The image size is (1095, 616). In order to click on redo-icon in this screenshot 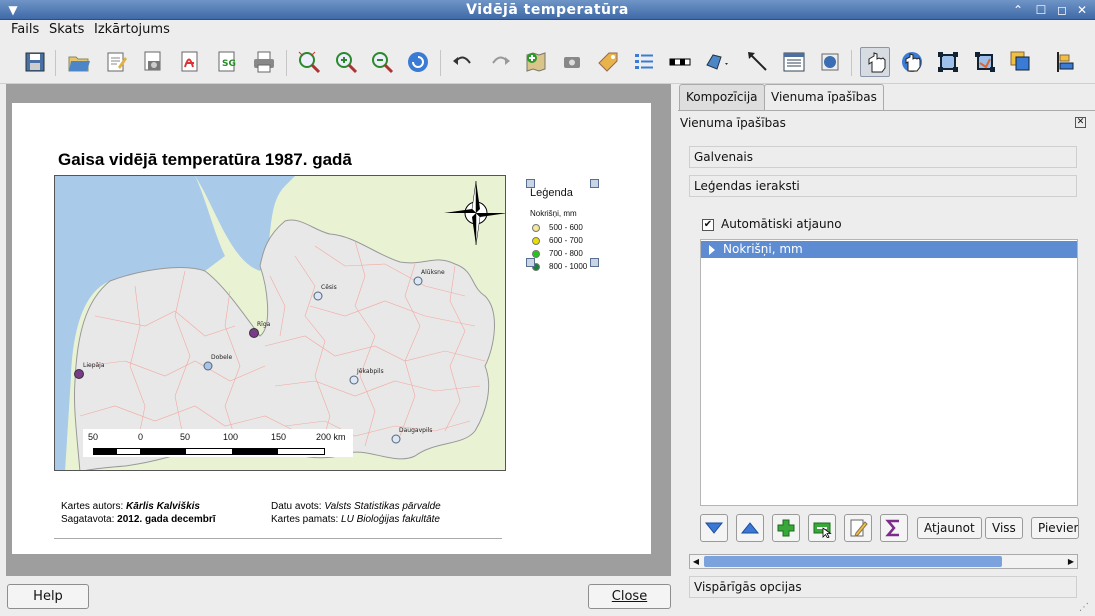, I will do `click(500, 62)`.